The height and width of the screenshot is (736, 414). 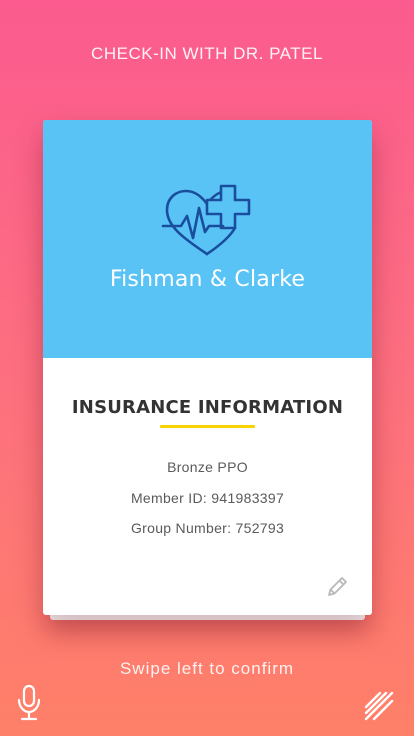 I want to click on edit-button, so click(x=338, y=586).